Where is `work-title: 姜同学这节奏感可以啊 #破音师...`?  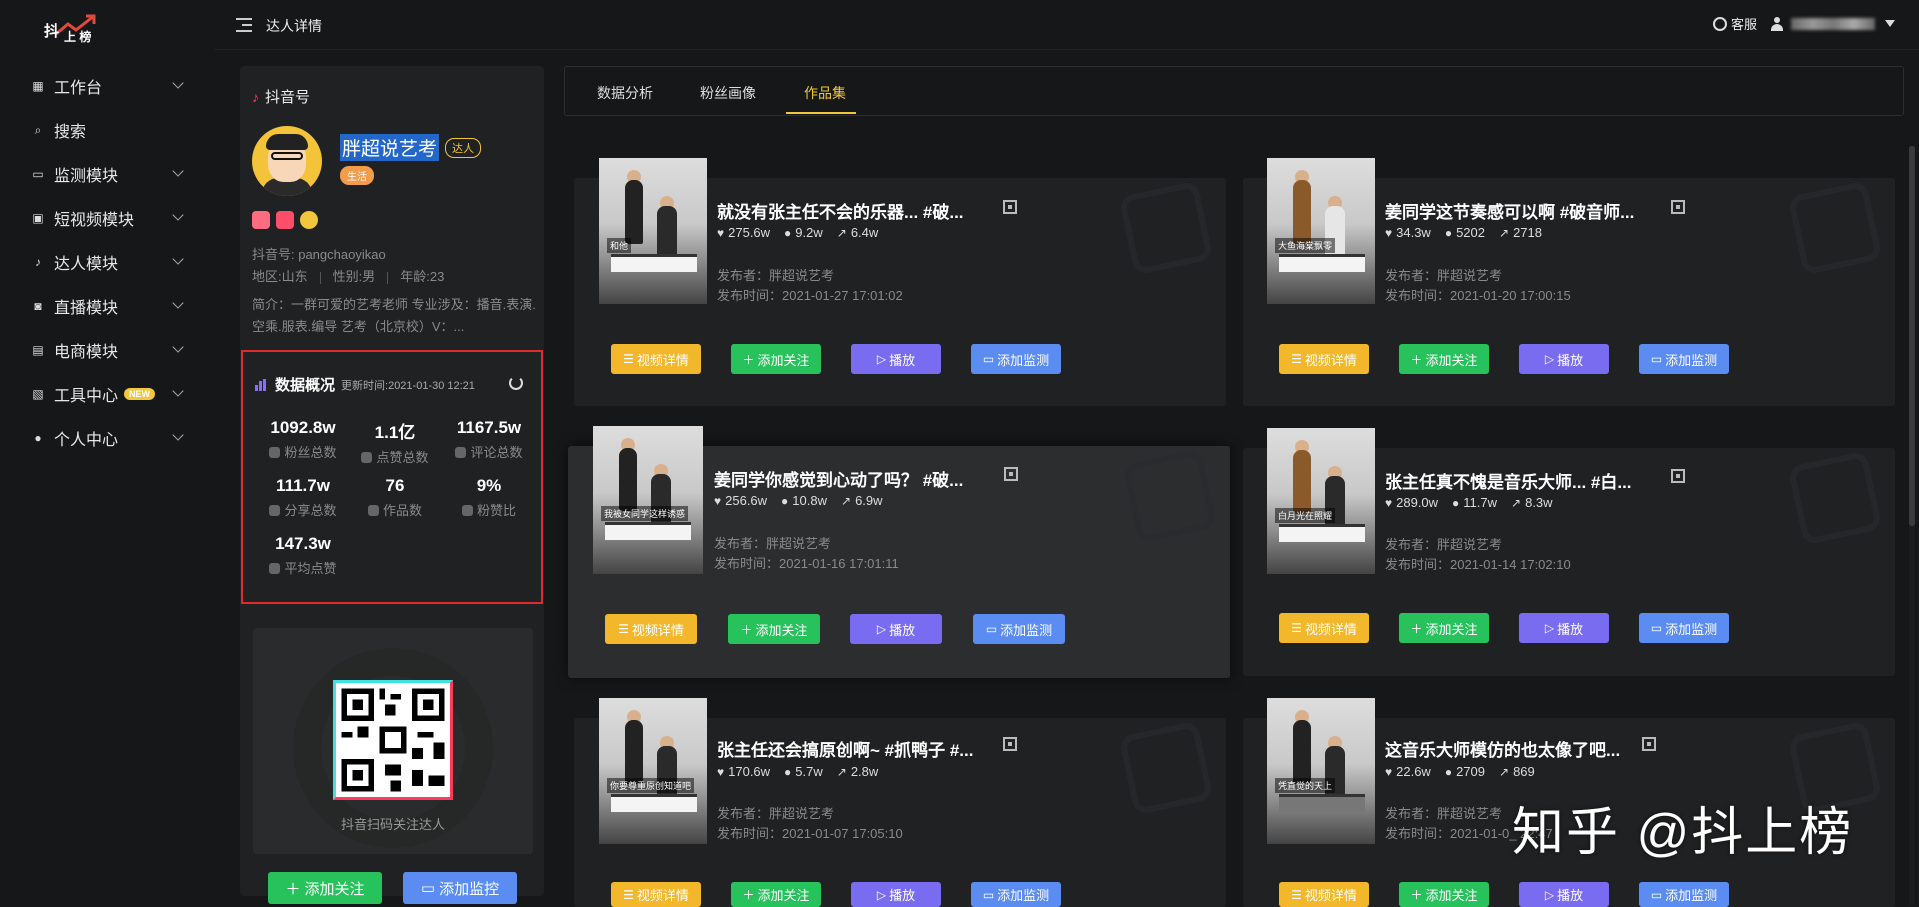
work-title: 姜同学这节奏感可以啊 #破音师... is located at coordinates (1509, 210).